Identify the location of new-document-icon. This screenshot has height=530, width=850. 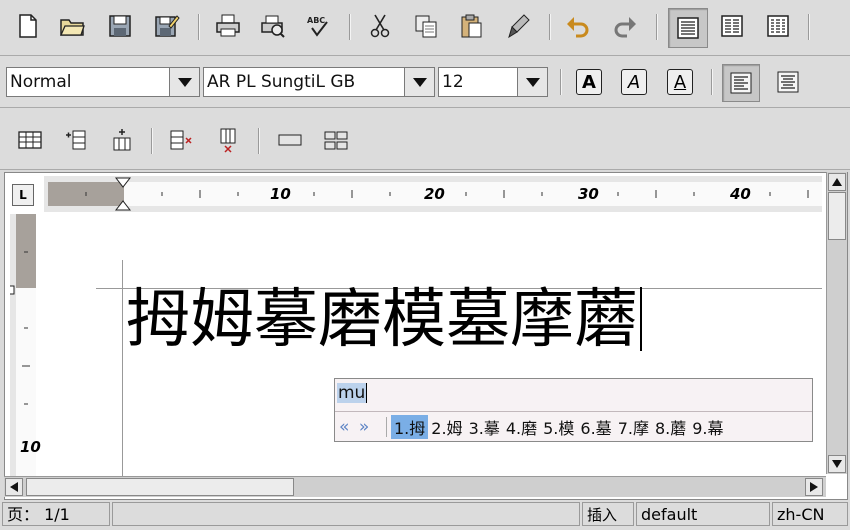
(28, 26).